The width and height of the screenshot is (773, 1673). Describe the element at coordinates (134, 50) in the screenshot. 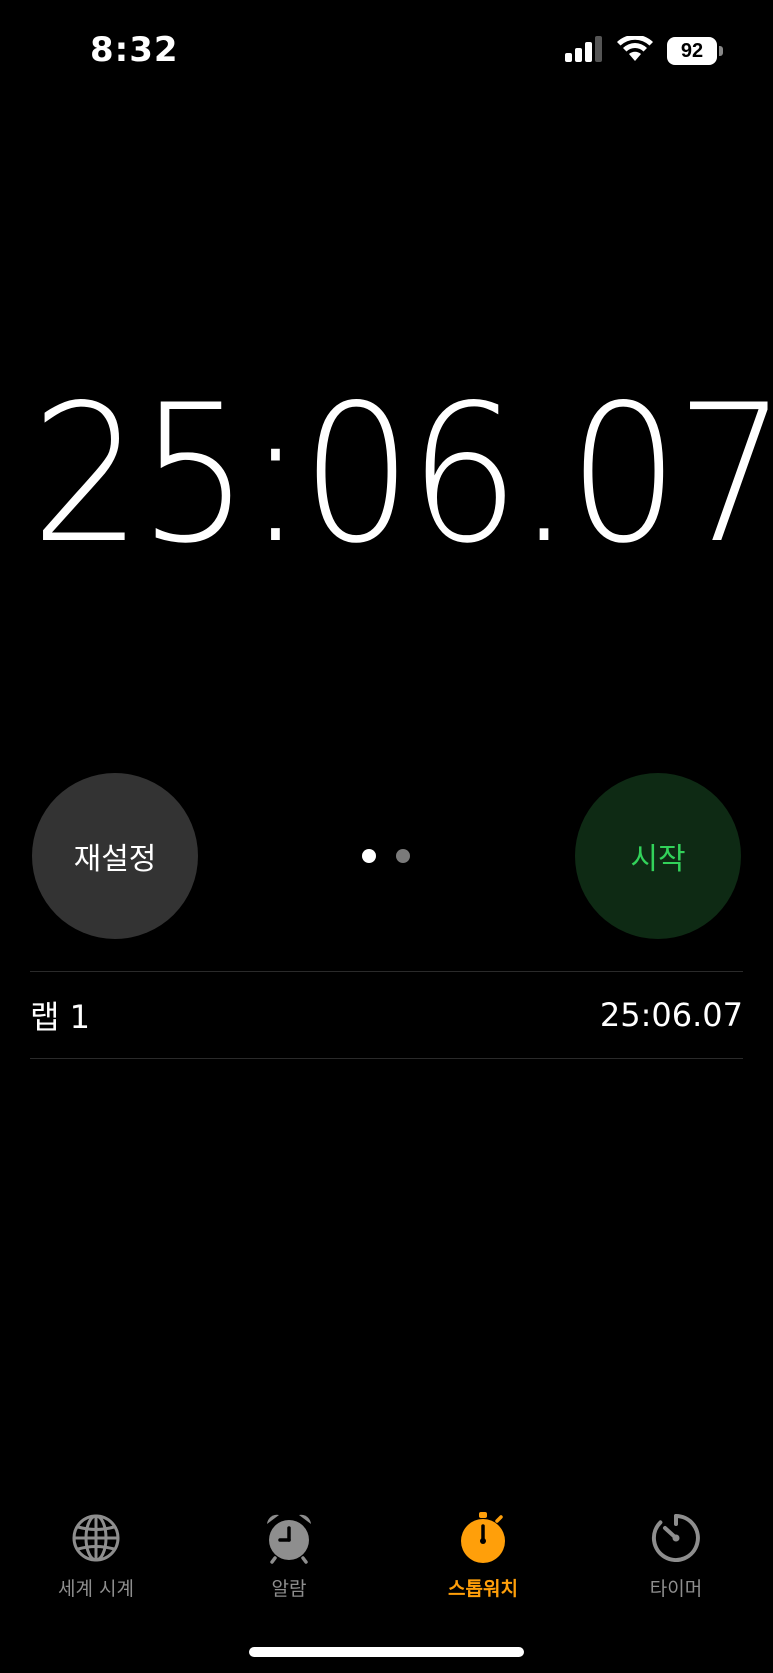

I see `status-time: 8:32` at that location.